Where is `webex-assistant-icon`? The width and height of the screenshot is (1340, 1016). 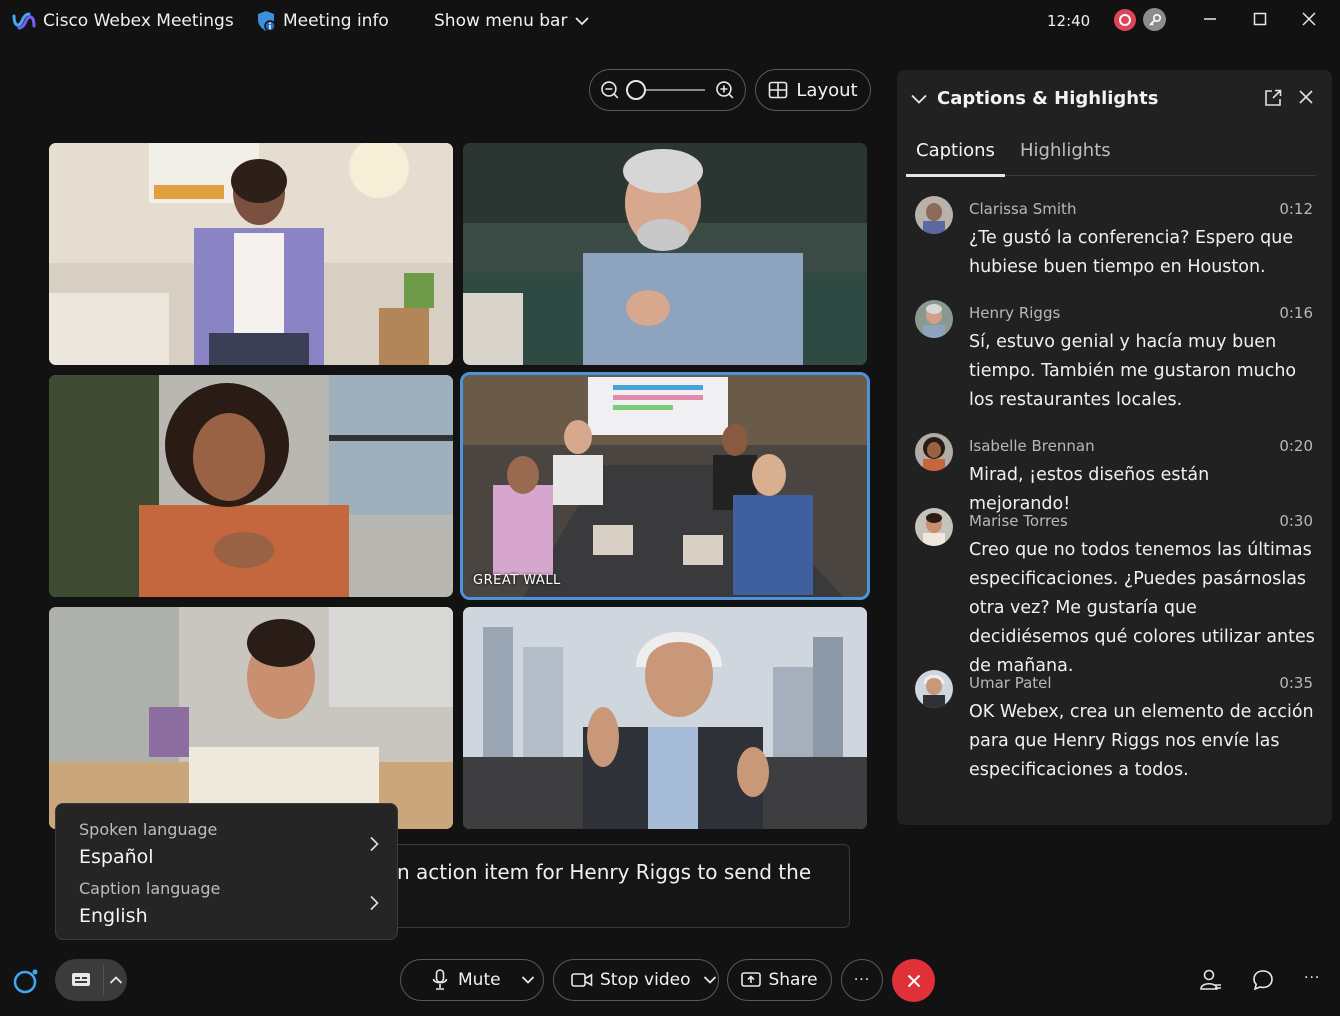 webex-assistant-icon is located at coordinates (26, 981).